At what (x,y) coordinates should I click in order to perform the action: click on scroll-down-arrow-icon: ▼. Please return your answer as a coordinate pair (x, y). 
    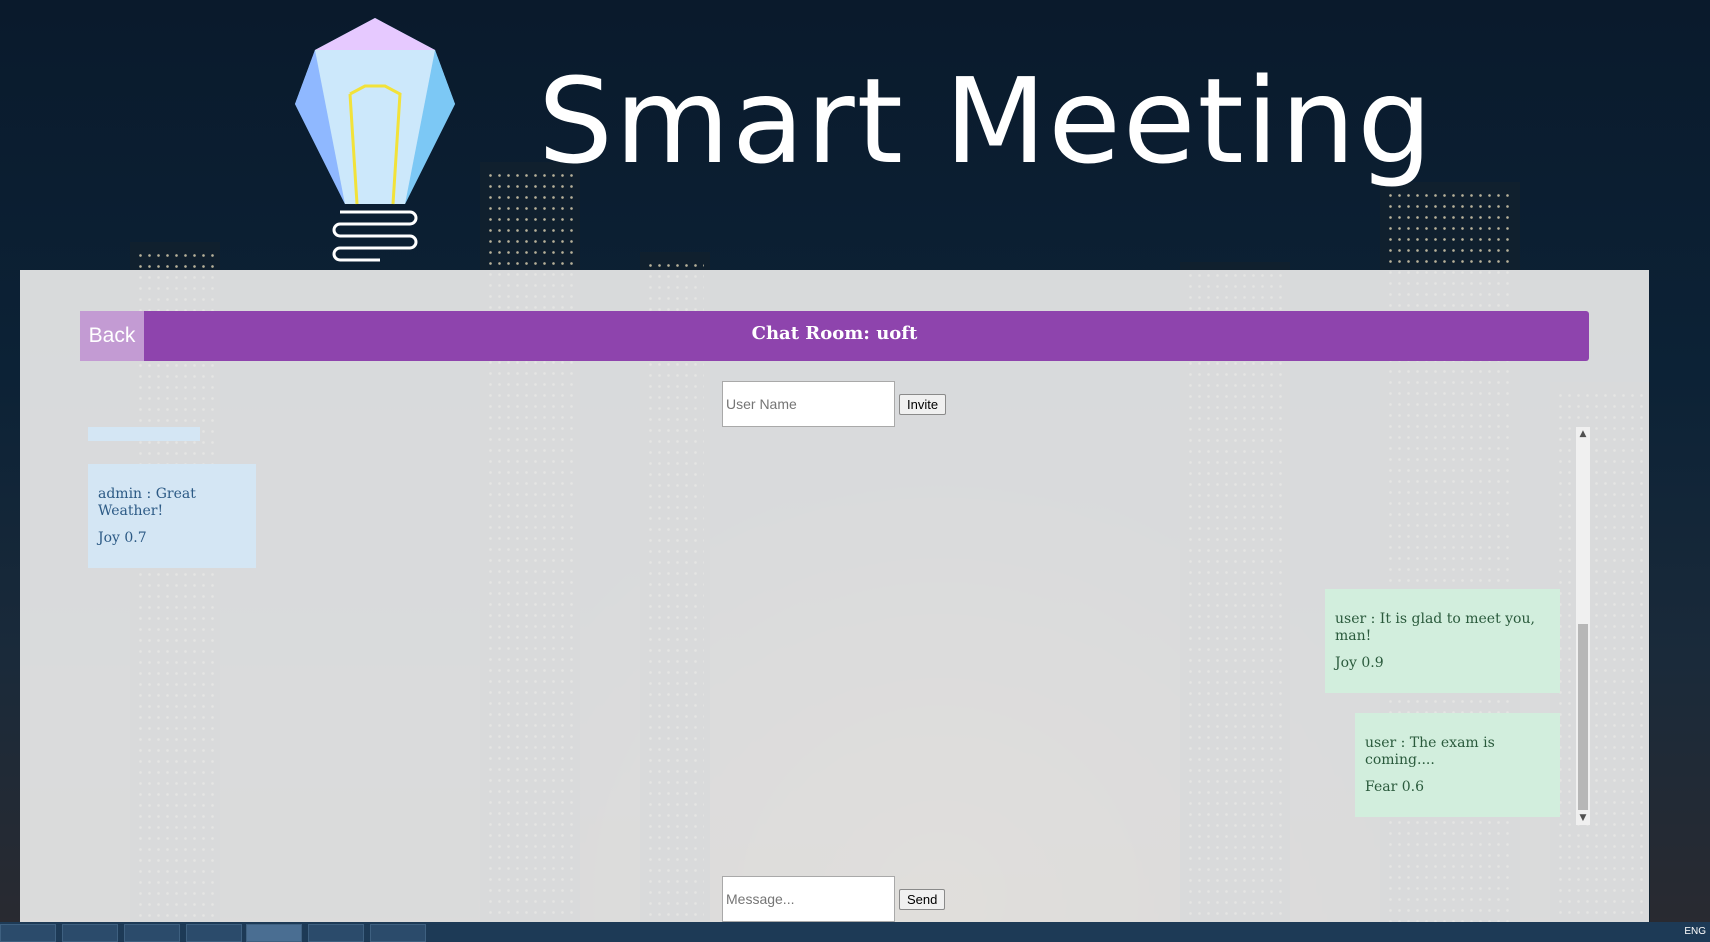
    Looking at the image, I should click on (1583, 818).